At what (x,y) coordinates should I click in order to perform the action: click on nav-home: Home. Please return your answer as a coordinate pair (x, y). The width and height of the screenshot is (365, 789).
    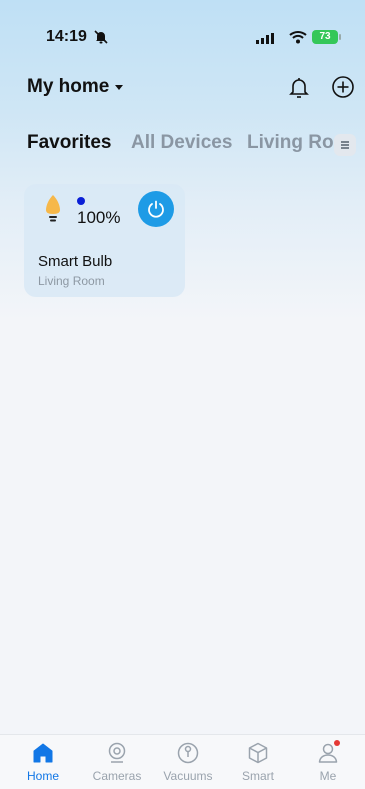
    Looking at the image, I should click on (43, 762).